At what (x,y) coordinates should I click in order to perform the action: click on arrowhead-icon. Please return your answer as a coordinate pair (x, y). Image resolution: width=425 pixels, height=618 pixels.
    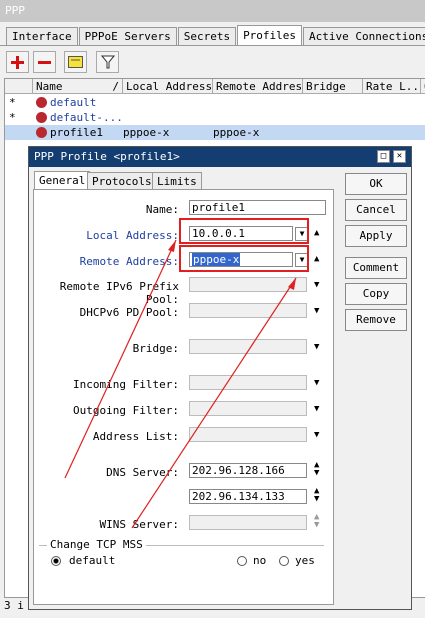
    Looking at the image, I should click on (172, 246).